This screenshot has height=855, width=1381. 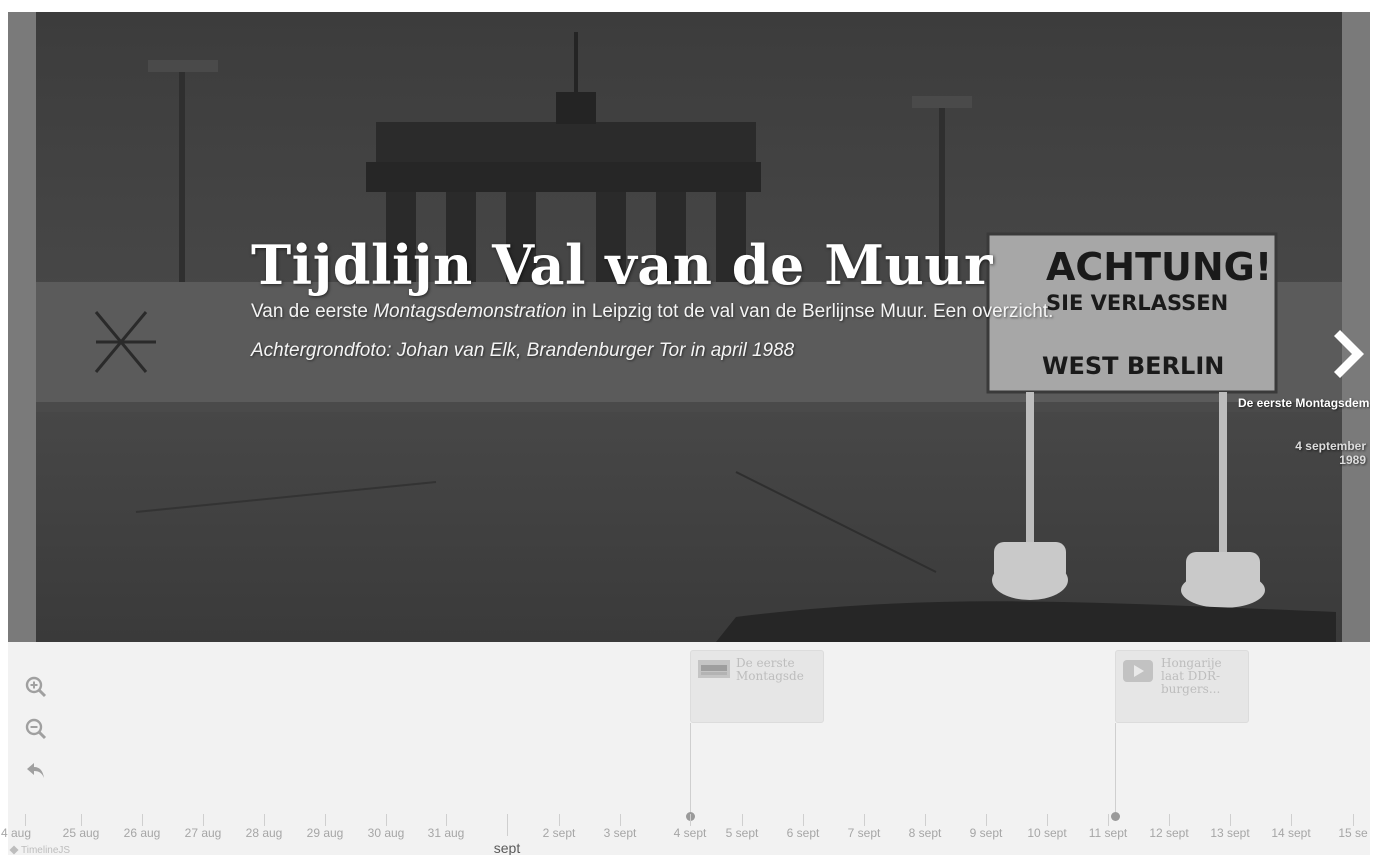 What do you see at coordinates (770, 670) in the screenshot?
I see `marker-title: De eerste Montagsde` at bounding box center [770, 670].